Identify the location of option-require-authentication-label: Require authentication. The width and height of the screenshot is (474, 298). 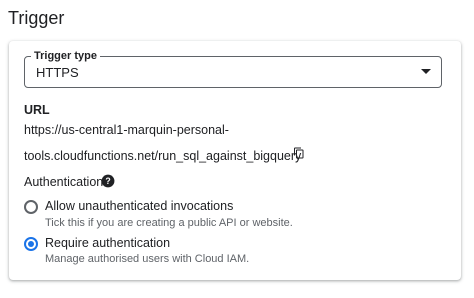
(108, 243).